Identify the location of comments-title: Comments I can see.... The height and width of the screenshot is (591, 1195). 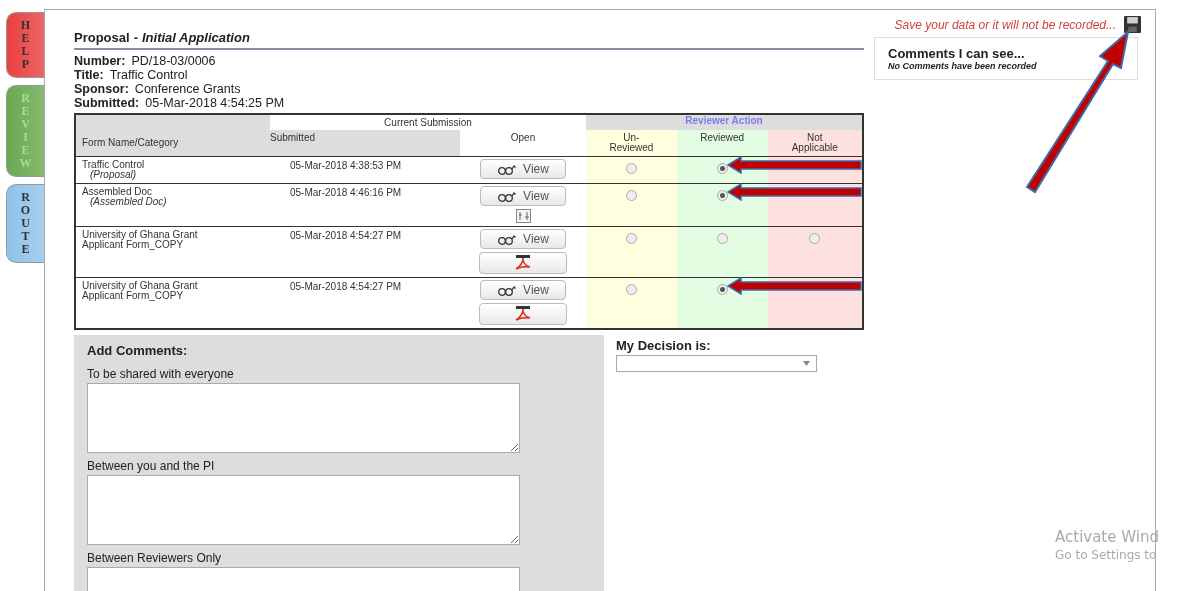
(957, 53).